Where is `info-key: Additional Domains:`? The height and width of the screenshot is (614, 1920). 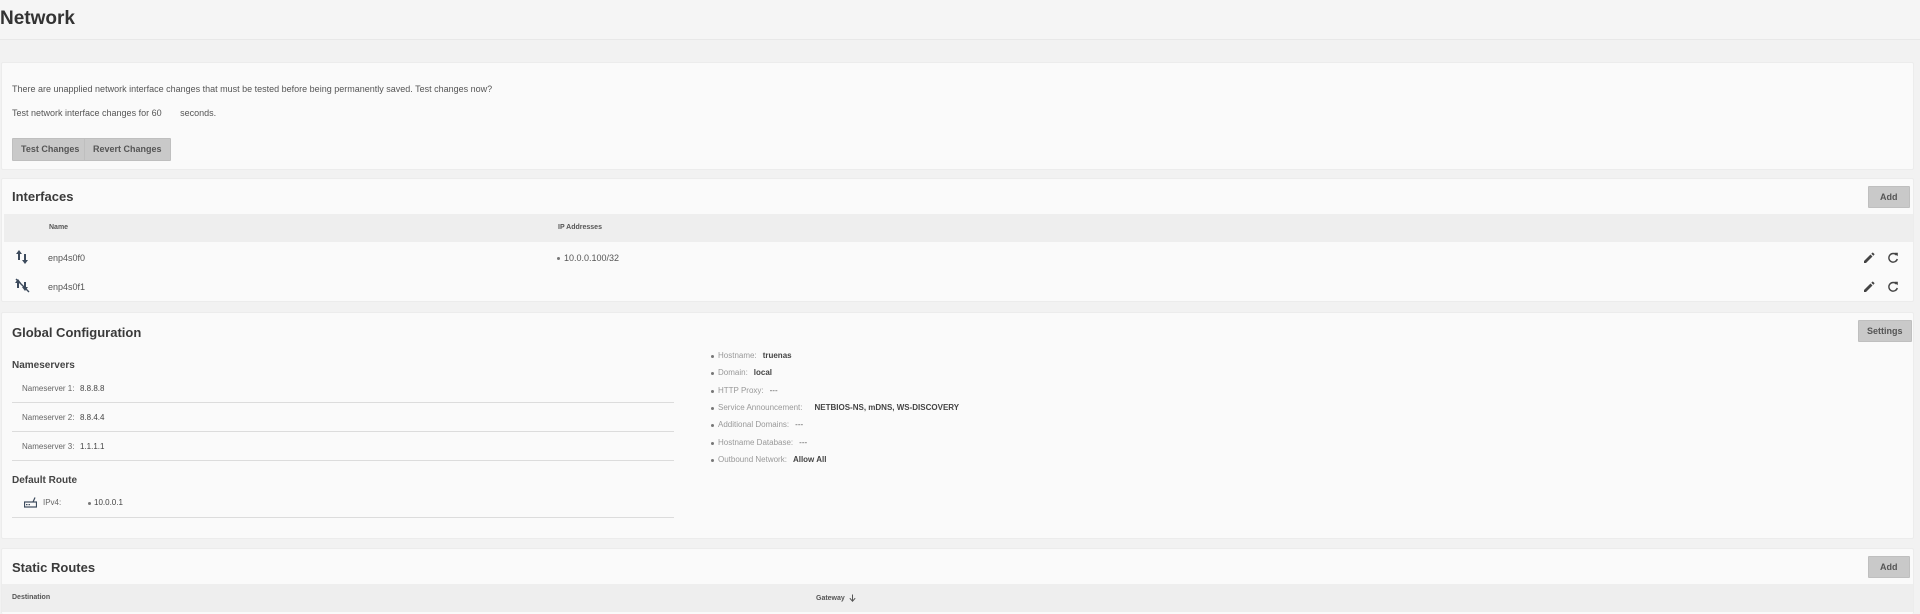 info-key: Additional Domains: is located at coordinates (754, 424).